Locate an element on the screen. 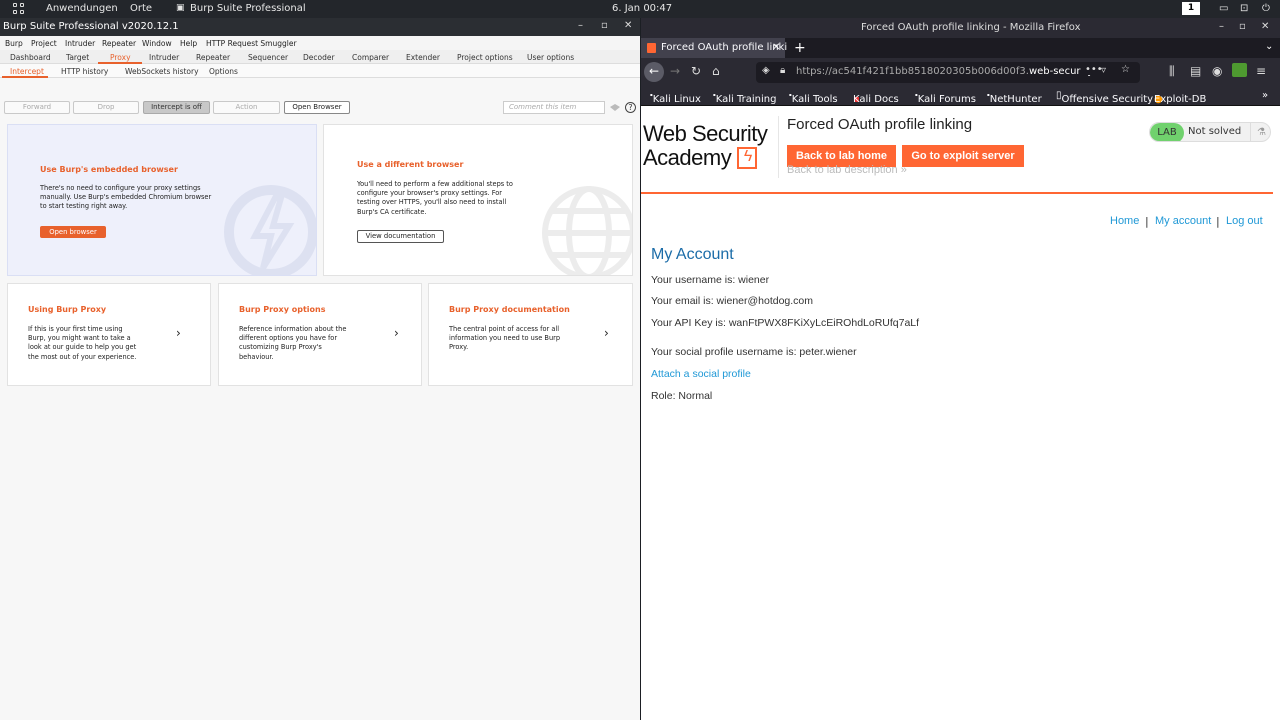  lock-icon: 🔒︎ is located at coordinates (782, 70).